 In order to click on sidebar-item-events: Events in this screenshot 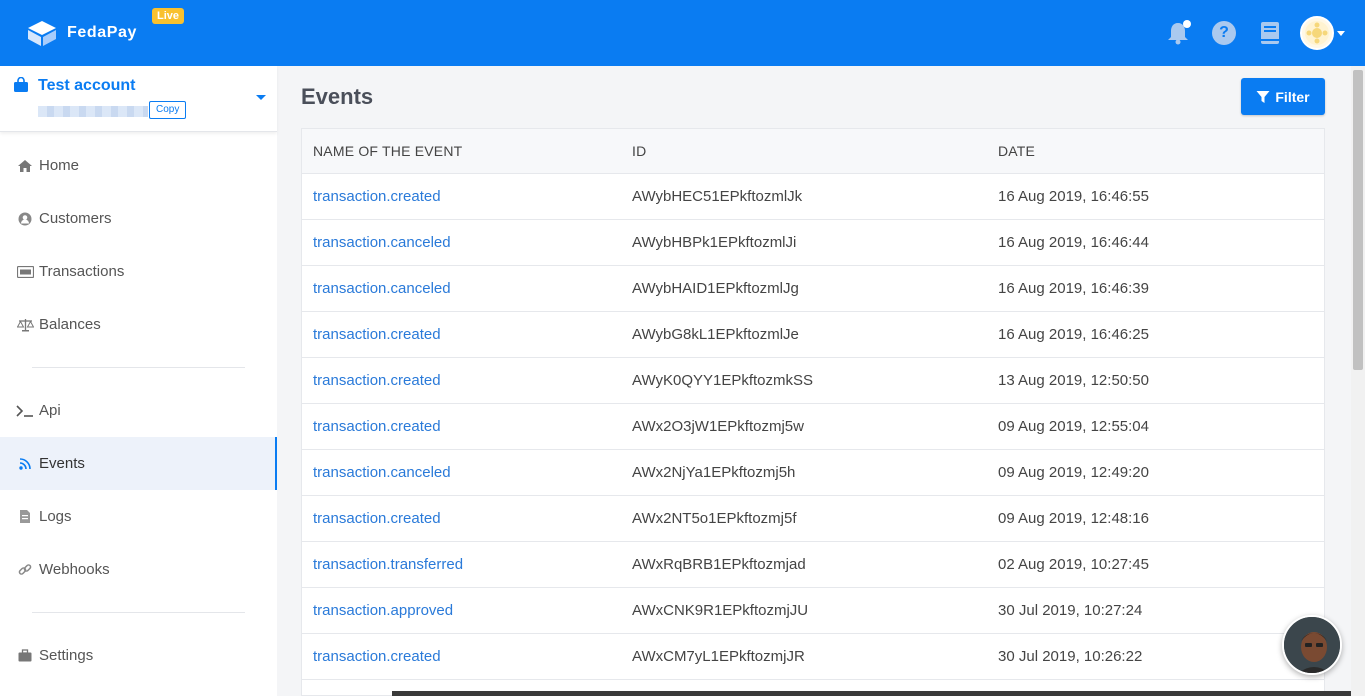, I will do `click(138, 463)`.